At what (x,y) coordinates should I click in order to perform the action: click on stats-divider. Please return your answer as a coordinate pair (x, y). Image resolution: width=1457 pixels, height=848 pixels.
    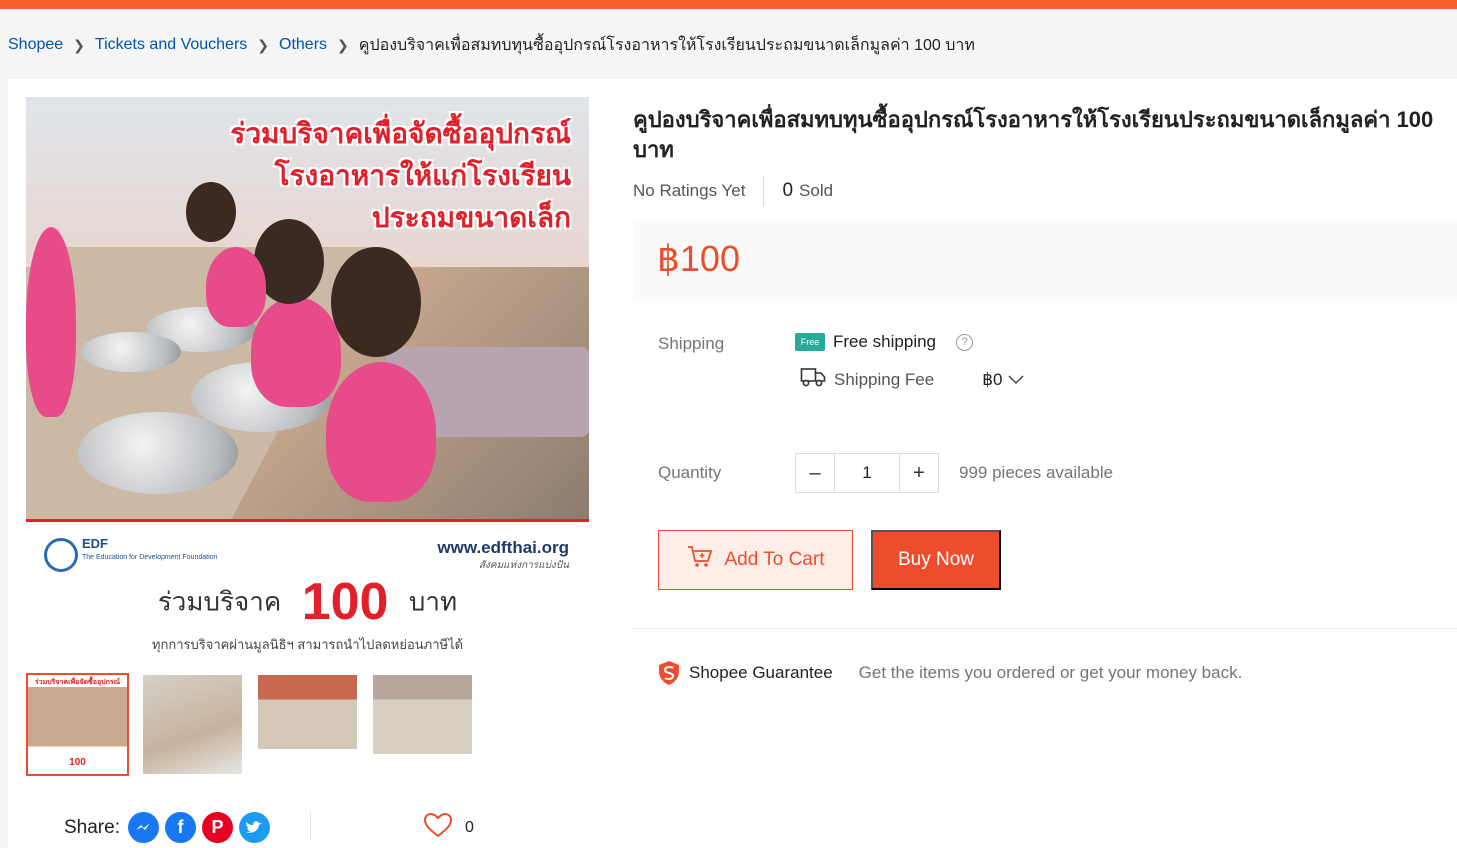
    Looking at the image, I should click on (764, 191).